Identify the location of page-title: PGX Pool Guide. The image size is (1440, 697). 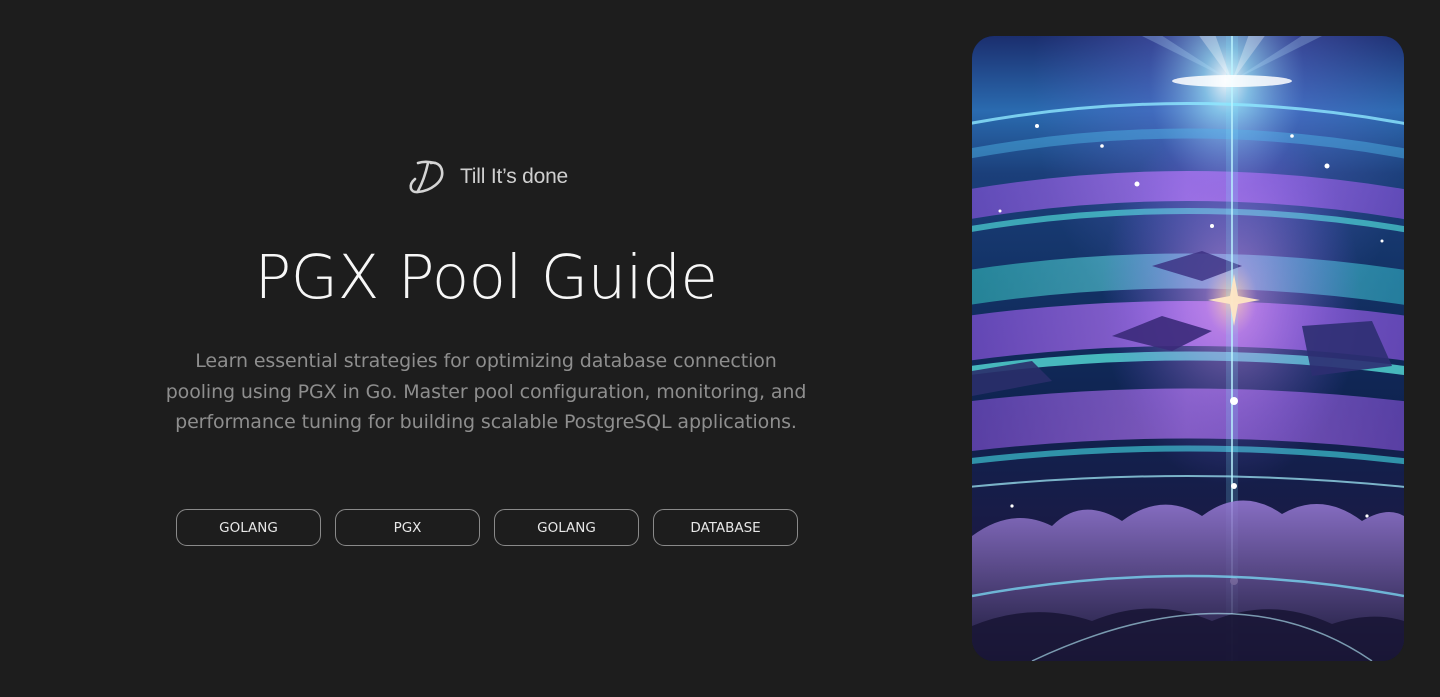
(486, 277).